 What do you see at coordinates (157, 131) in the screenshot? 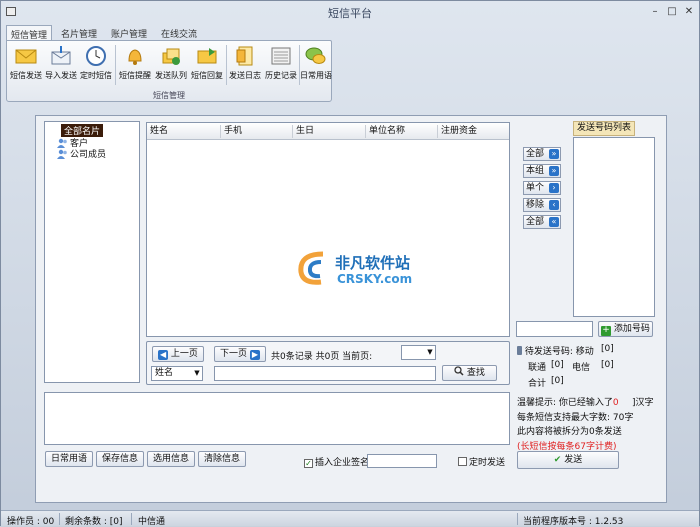
I see `column-header-name: 姓名` at bounding box center [157, 131].